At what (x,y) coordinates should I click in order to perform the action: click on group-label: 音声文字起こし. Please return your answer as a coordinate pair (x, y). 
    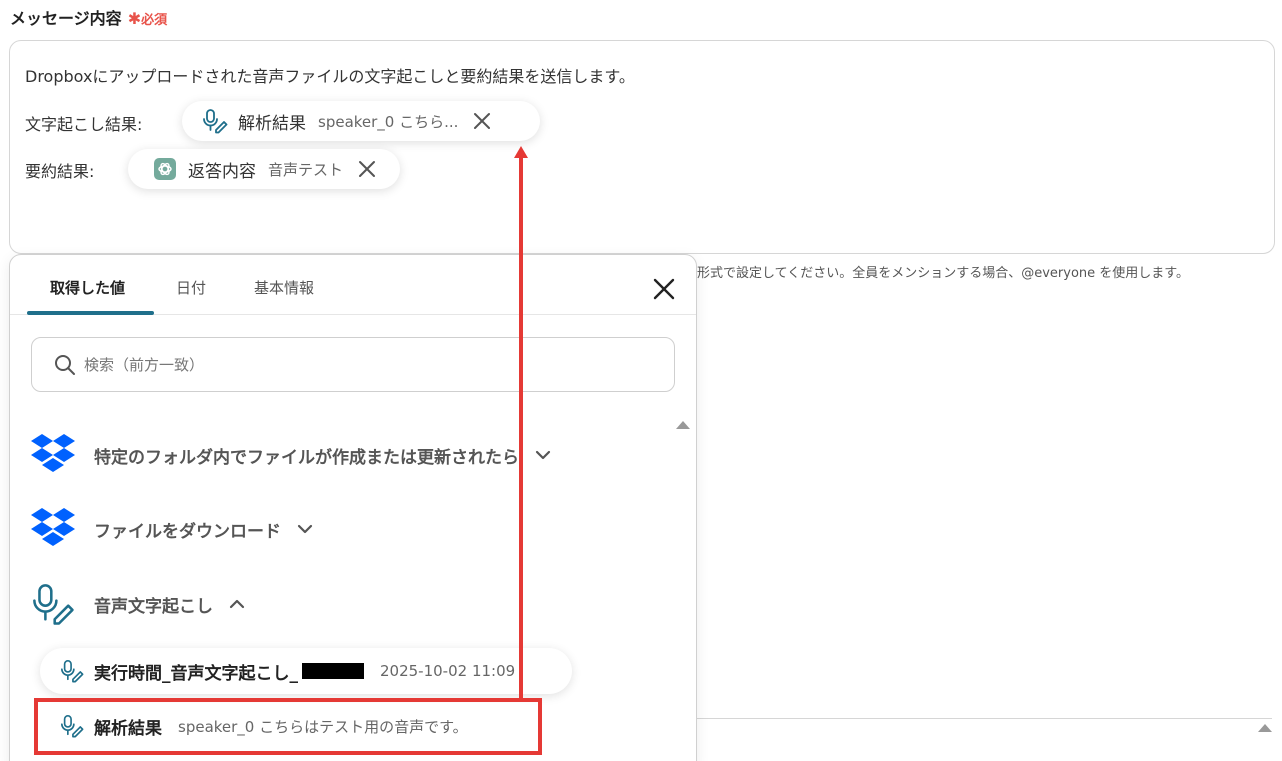
    Looking at the image, I should click on (153, 606).